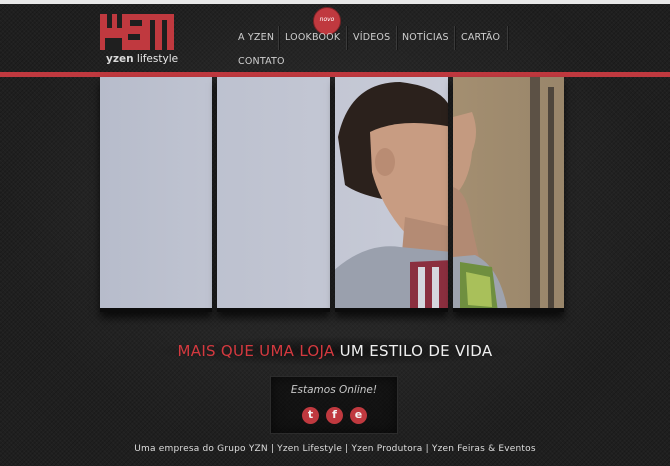  I want to click on nav-item-contato: CONTATO, so click(261, 62).